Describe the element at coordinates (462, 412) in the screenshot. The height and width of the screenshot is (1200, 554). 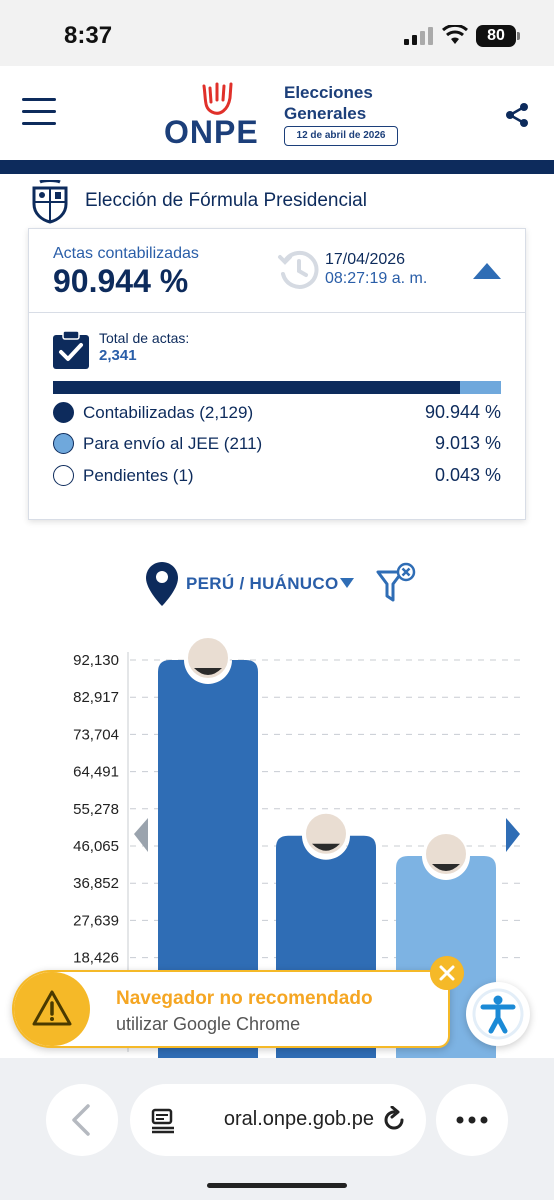
I see `legend-value-counted: 90.944 %` at that location.